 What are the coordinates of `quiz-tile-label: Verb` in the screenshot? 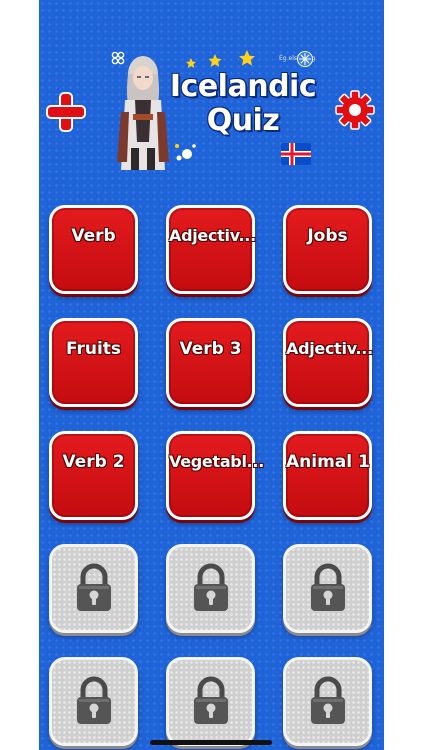 It's located at (93, 236).